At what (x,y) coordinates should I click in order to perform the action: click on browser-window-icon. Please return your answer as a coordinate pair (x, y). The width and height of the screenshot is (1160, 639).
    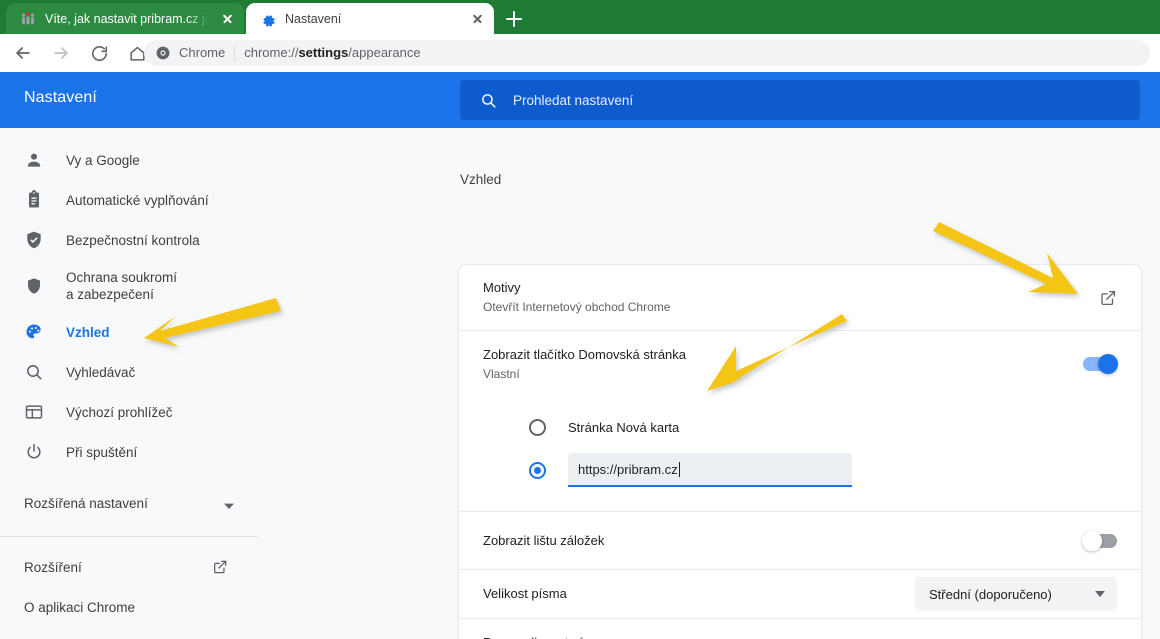
    Looking at the image, I should click on (34, 412).